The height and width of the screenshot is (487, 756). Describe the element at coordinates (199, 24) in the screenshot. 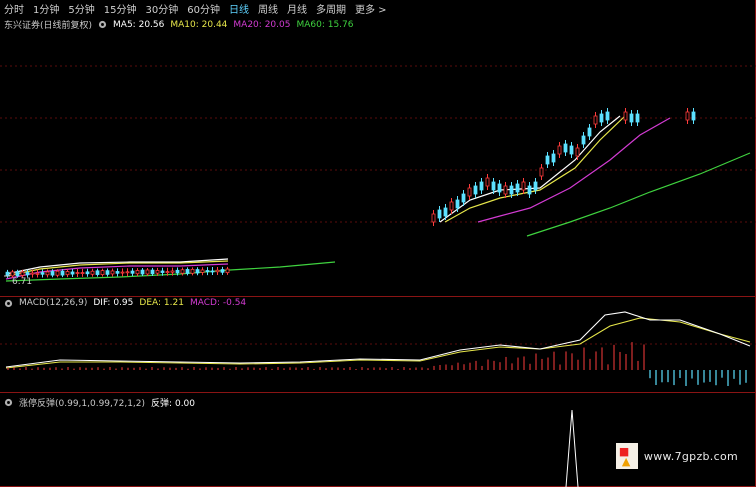

I see `ma-value-1: MA10: 20.44` at that location.